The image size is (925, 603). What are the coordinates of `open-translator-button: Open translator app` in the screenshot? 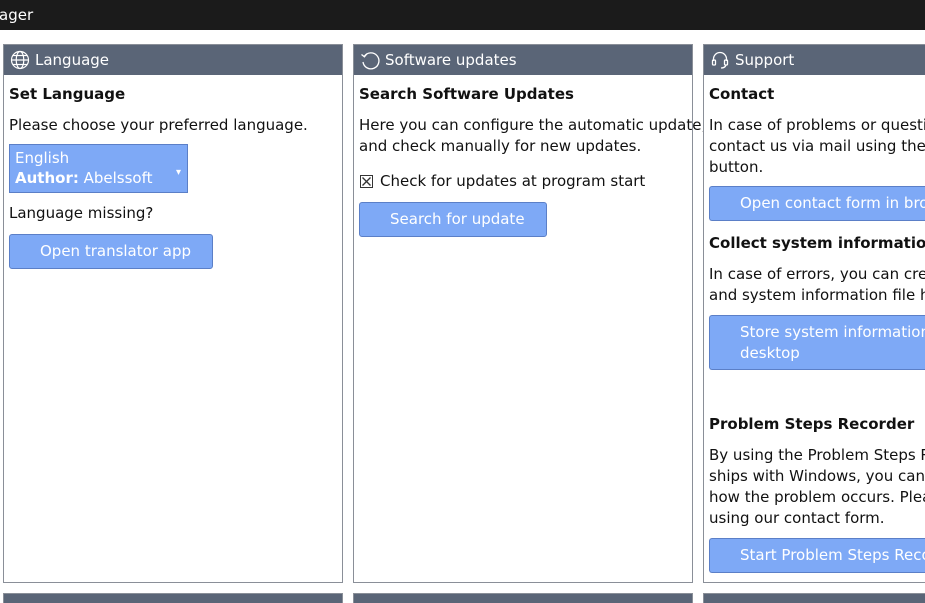 It's located at (111, 251).